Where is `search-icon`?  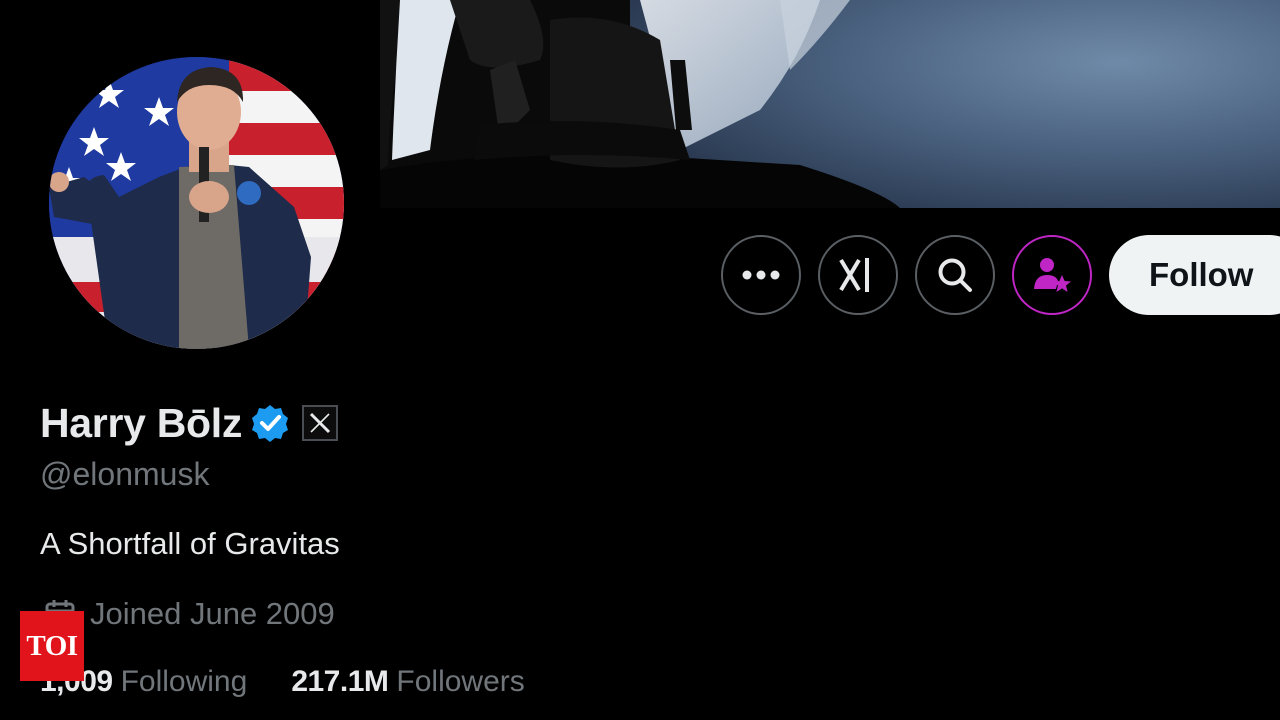
search-icon is located at coordinates (955, 275).